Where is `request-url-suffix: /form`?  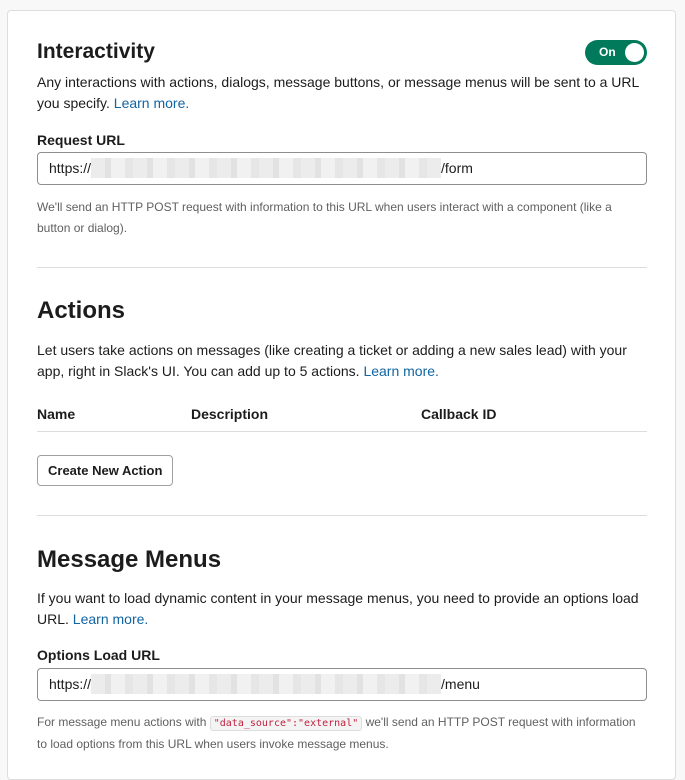
request-url-suffix: /form is located at coordinates (457, 168).